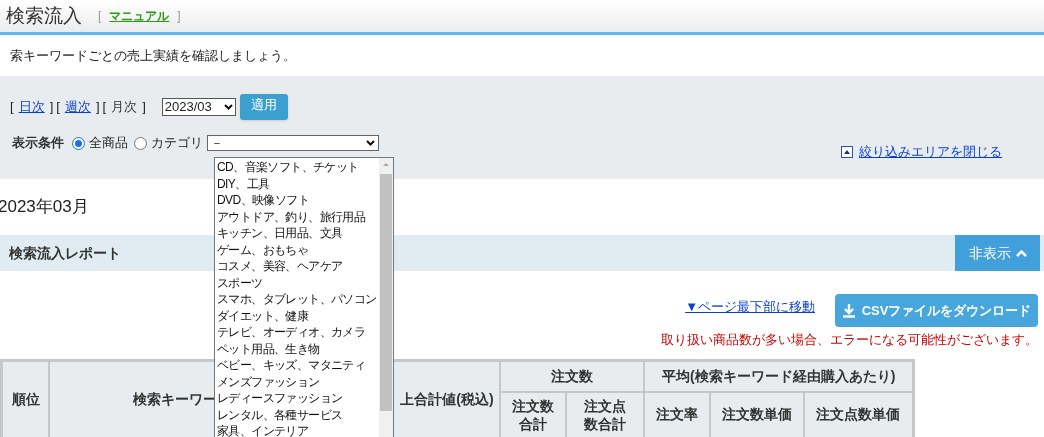 This screenshot has width=1044, height=437. What do you see at coordinates (198, 107) in the screenshot?
I see `month-select: 2023/03` at bounding box center [198, 107].